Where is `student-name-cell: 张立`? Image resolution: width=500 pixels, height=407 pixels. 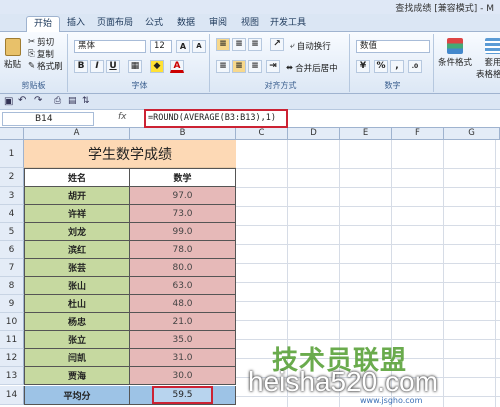
student-name-cell: 张立 is located at coordinates (77, 340).